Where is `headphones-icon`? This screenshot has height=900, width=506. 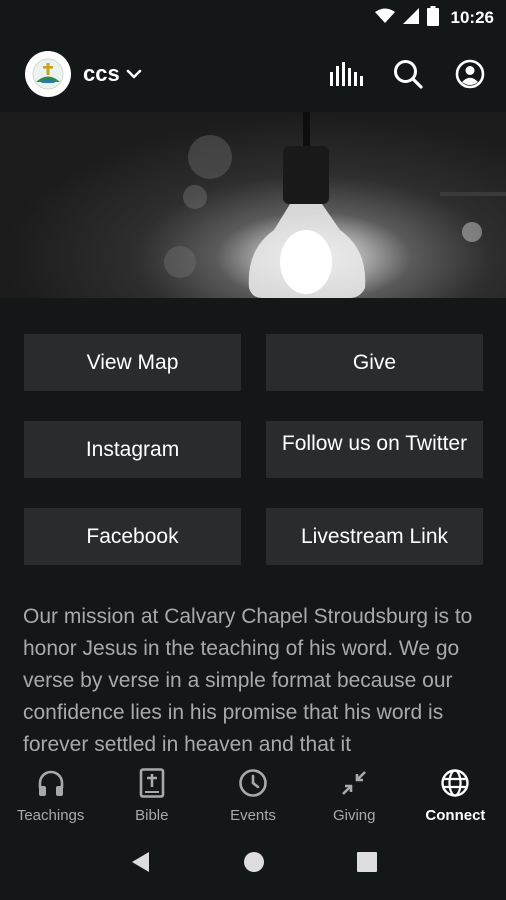
headphones-icon is located at coordinates (51, 783).